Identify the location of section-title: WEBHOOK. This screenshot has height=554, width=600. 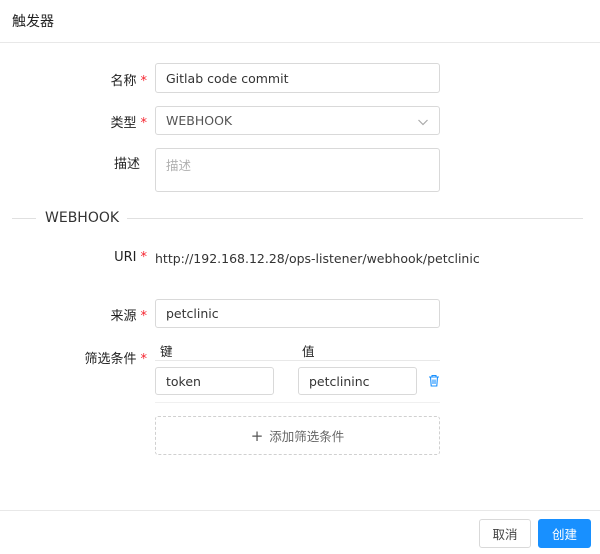
(82, 218).